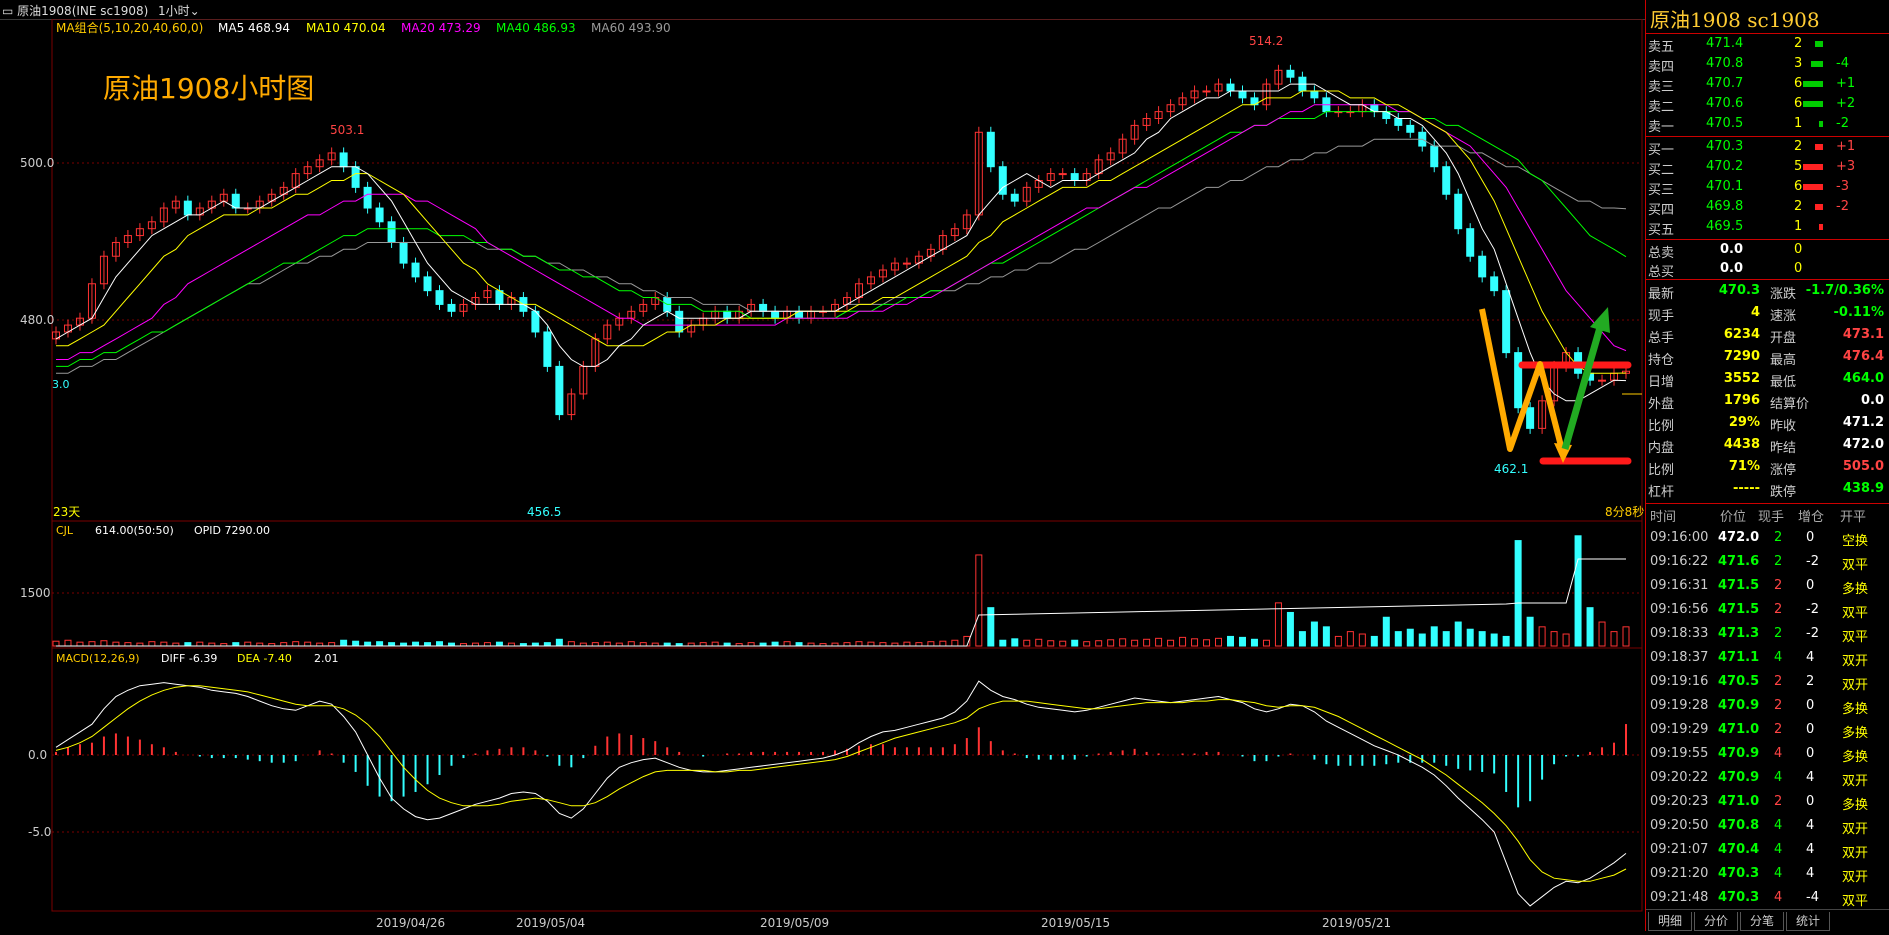 The height and width of the screenshot is (935, 1889). What do you see at coordinates (1767, 899) in the screenshot?
I see `tick-row: 09:21:48 470.3 4 -4 双平` at bounding box center [1767, 899].